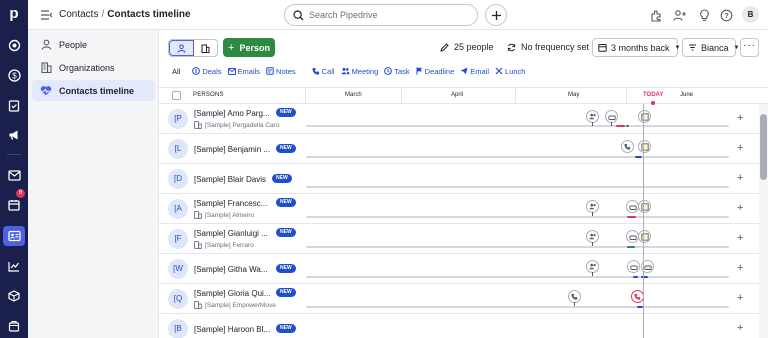 This screenshot has width=768, height=338. I want to click on today-line, so click(643, 221).